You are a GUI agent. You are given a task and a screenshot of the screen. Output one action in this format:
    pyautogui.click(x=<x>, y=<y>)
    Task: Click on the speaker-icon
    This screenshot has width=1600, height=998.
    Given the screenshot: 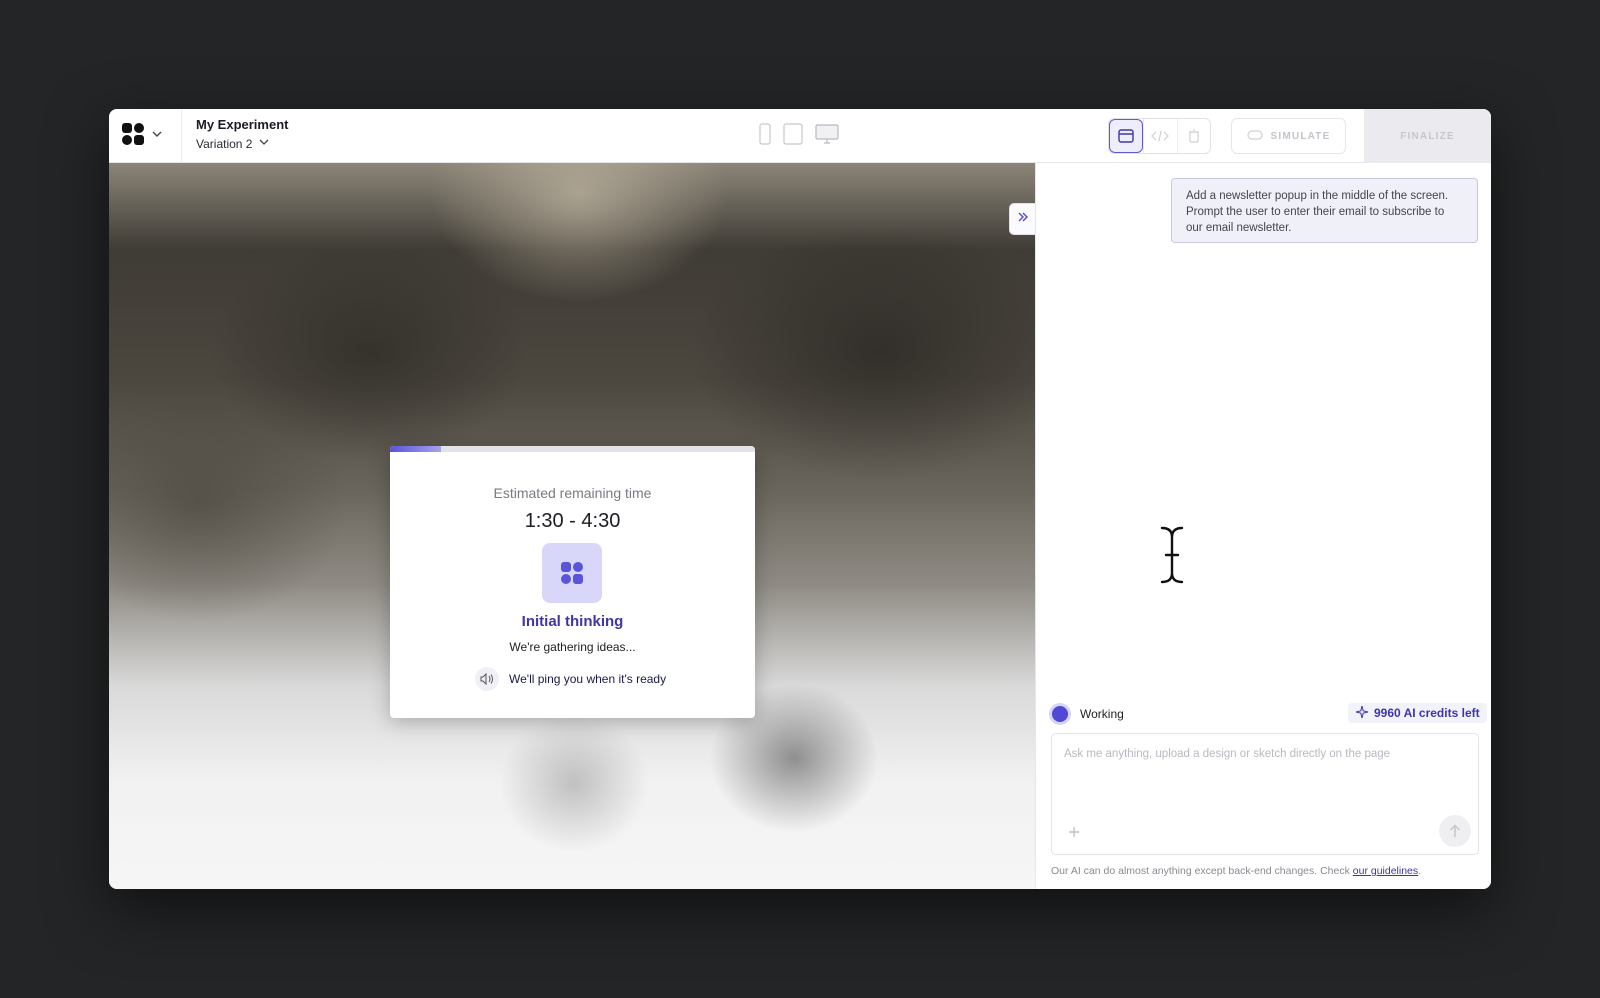 What is the action you would take?
    pyautogui.click(x=487, y=679)
    